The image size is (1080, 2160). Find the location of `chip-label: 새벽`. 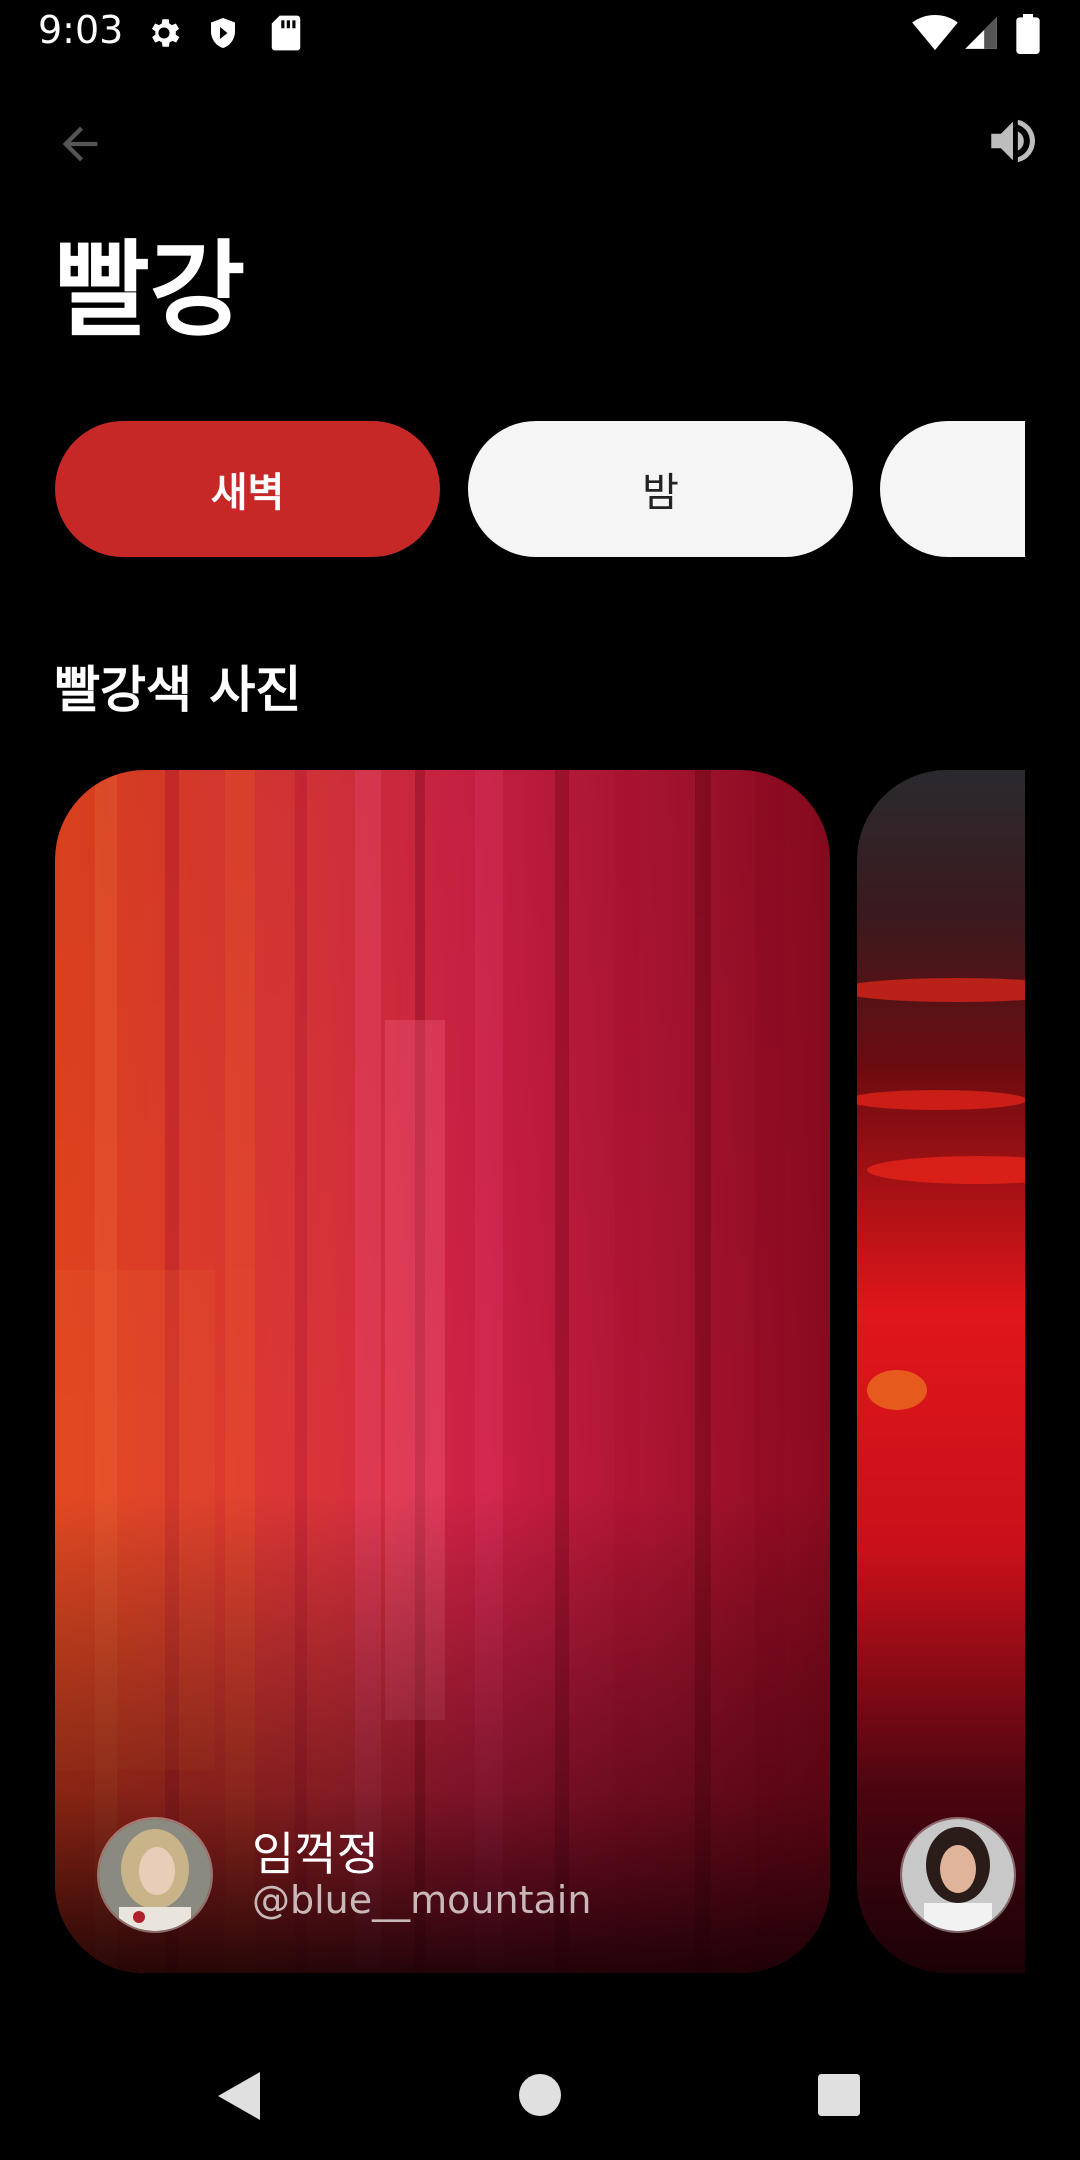

chip-label: 새벽 is located at coordinates (247, 493).